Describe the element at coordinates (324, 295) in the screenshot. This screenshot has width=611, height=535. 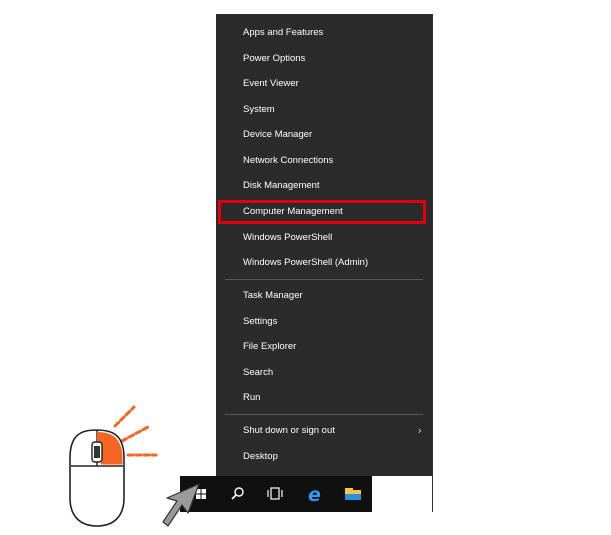
I see `menu-item-task-manager: Task Manager` at that location.